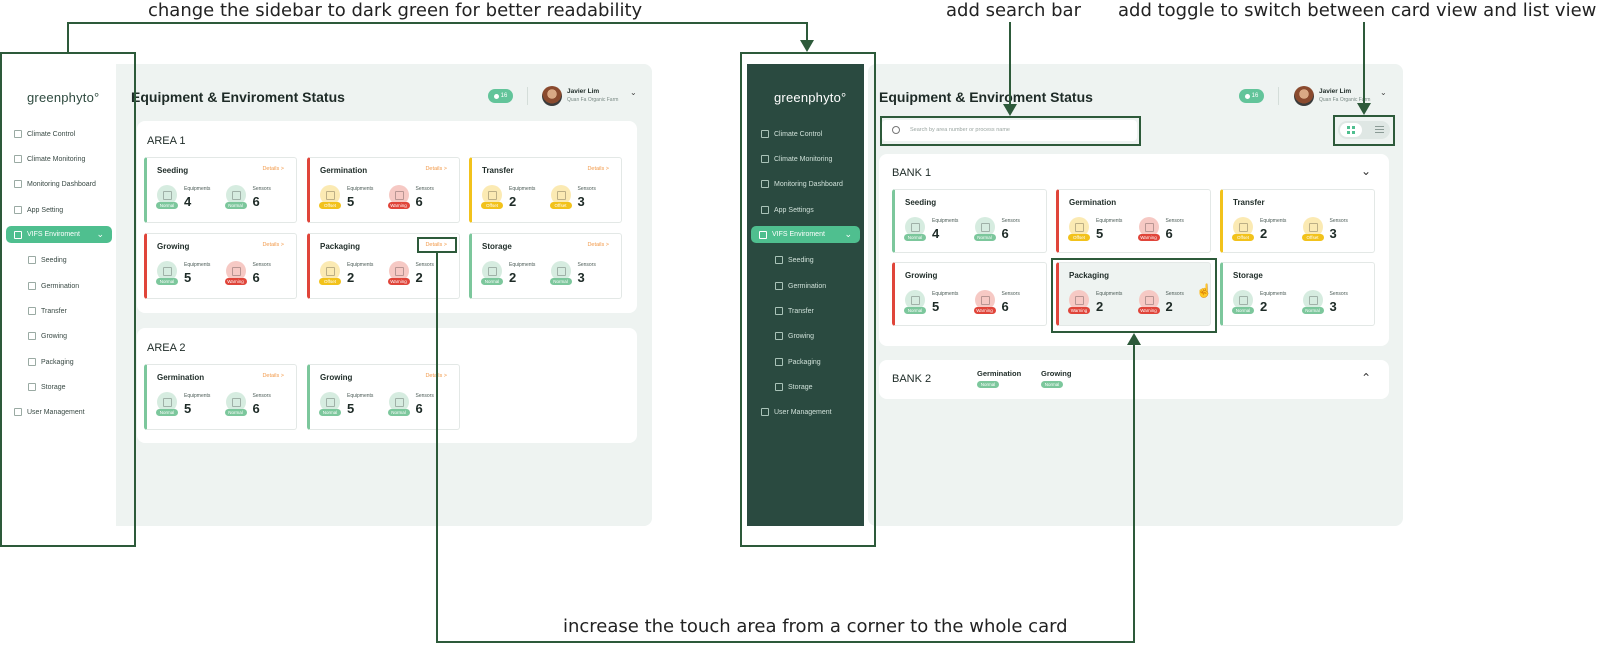 The height and width of the screenshot is (657, 1600). I want to click on arrow-icon, so click(1010, 110).